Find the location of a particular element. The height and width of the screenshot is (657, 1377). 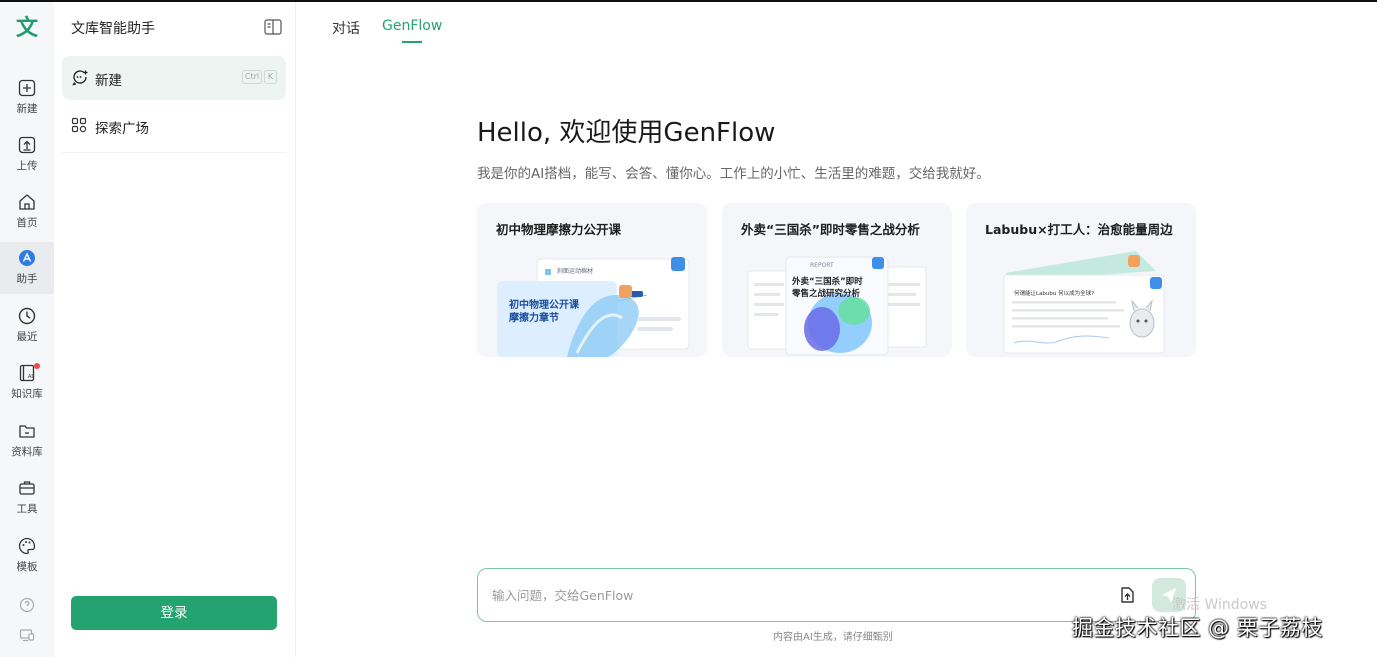

card-art-heading: 外卖“三国杀”即时 is located at coordinates (827, 282).